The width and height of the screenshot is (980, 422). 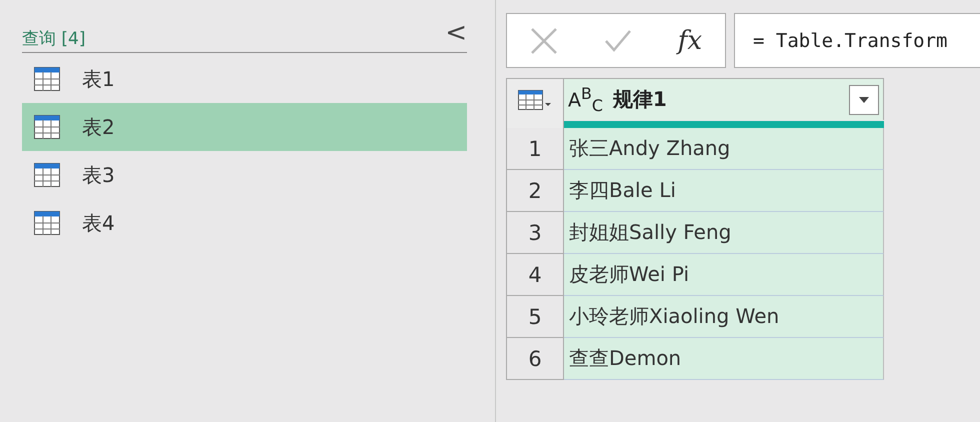 I want to click on column-name: 规律1, so click(x=640, y=99).